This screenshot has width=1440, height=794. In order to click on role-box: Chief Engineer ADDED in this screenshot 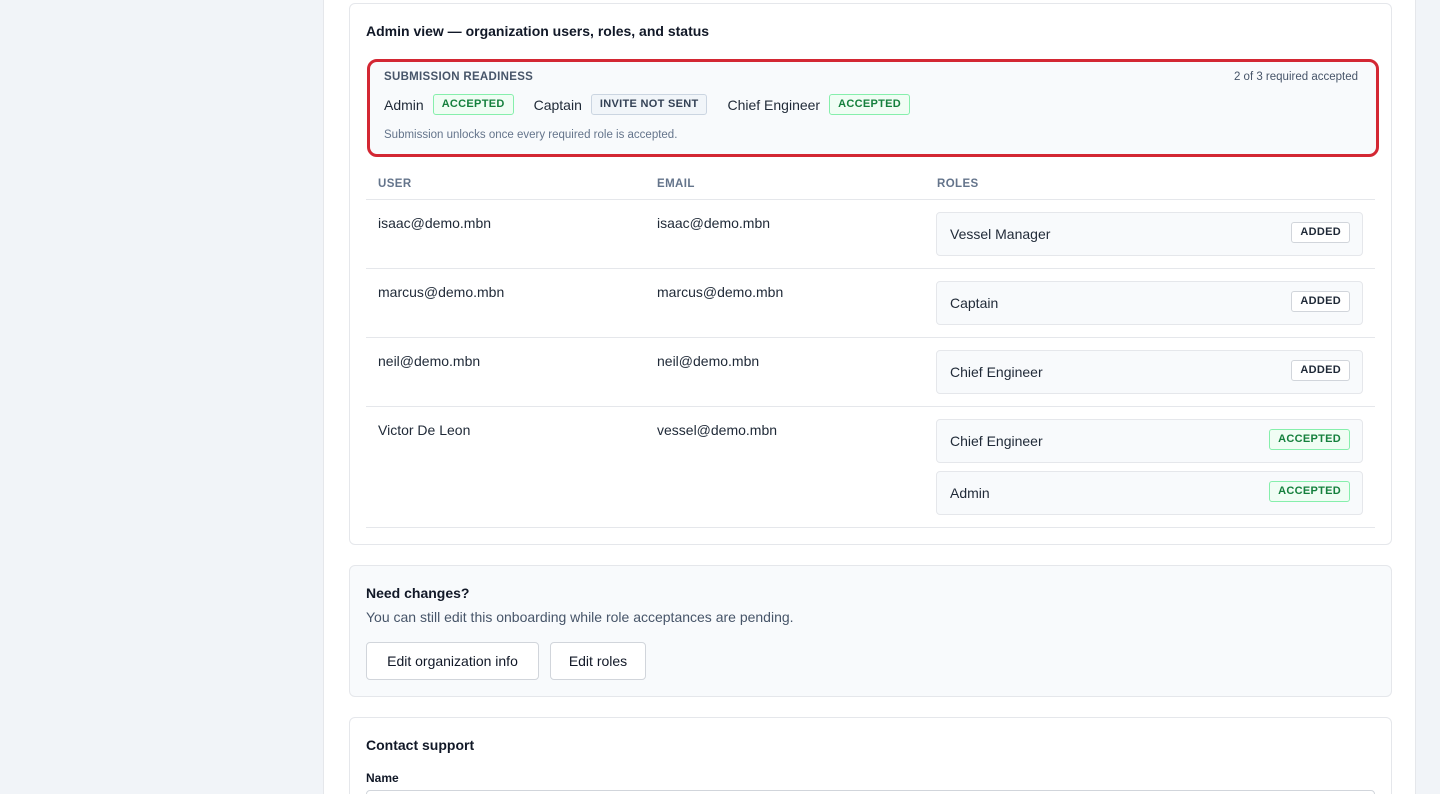, I will do `click(1149, 372)`.